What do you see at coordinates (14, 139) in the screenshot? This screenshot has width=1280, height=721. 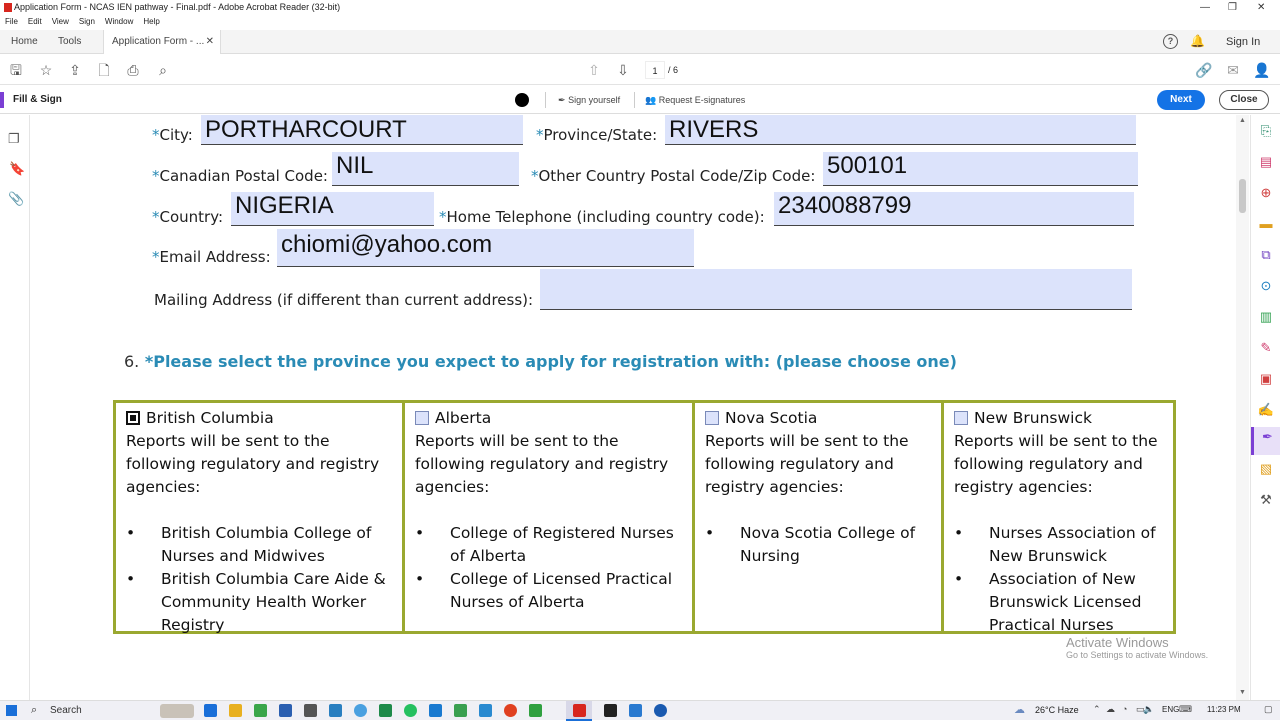 I see `pages-thumbnail-icon: ❐` at bounding box center [14, 139].